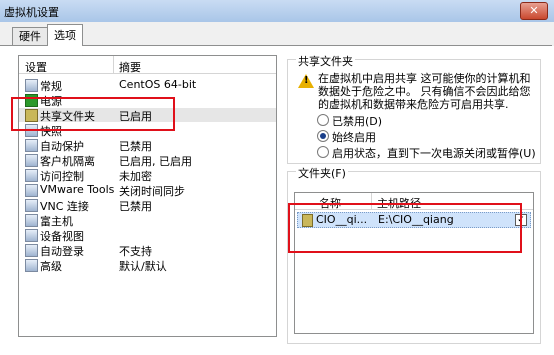 This screenshot has width=554, height=355. Describe the element at coordinates (143, 266) in the screenshot. I see `row-summary: 默认/默认` at that location.